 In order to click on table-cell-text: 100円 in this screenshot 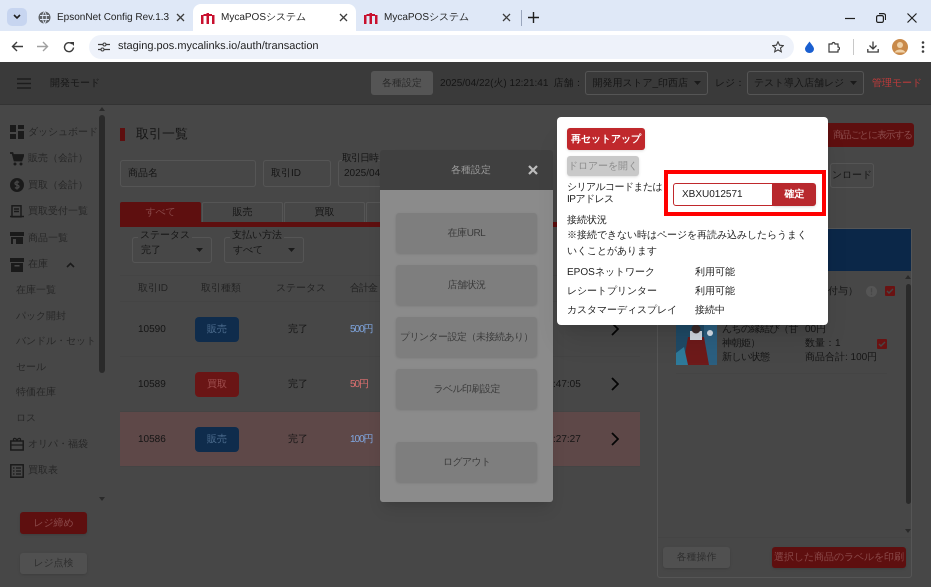, I will do `click(361, 439)`.